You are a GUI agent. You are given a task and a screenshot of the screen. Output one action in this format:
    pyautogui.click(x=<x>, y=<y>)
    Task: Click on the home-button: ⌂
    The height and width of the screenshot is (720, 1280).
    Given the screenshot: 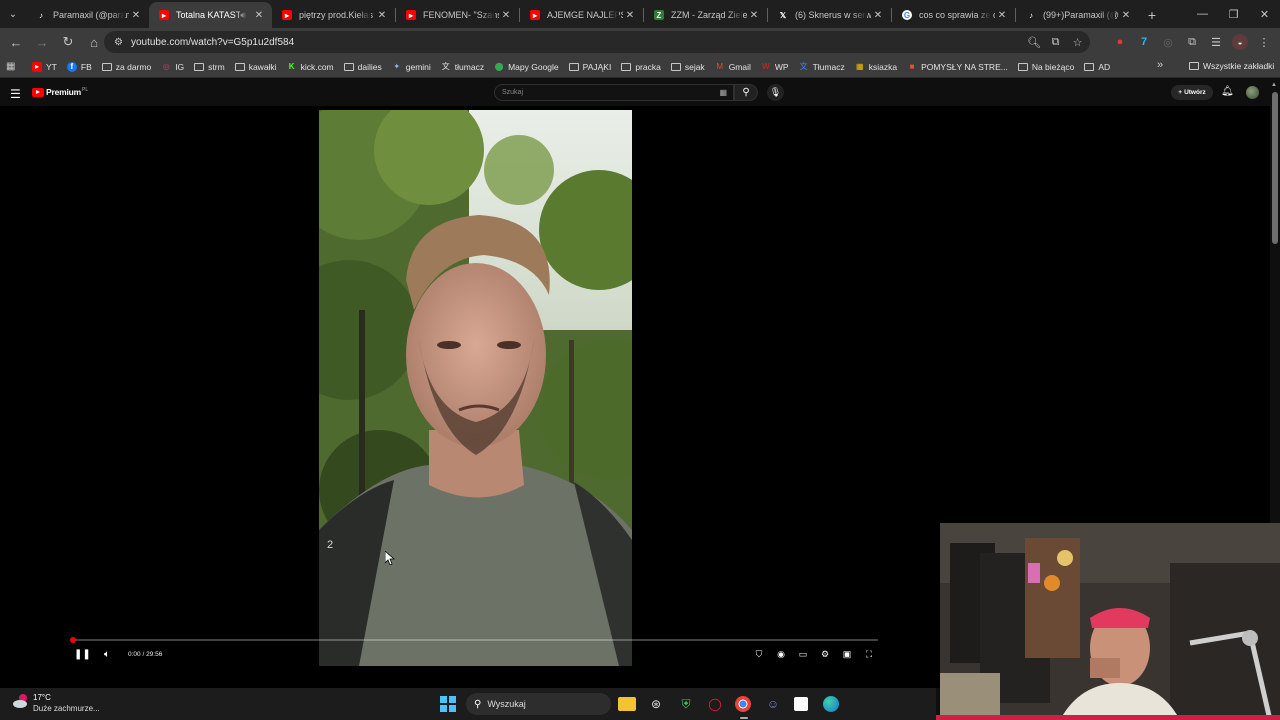 What is the action you would take?
    pyautogui.click(x=94, y=42)
    